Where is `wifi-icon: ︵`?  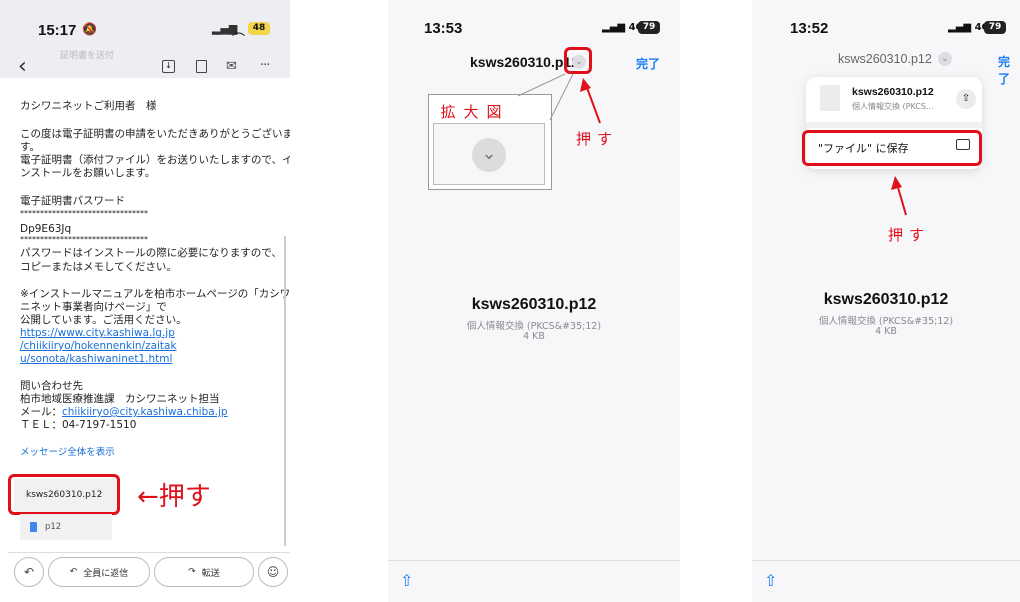
wifi-icon: ︵ is located at coordinates (239, 31).